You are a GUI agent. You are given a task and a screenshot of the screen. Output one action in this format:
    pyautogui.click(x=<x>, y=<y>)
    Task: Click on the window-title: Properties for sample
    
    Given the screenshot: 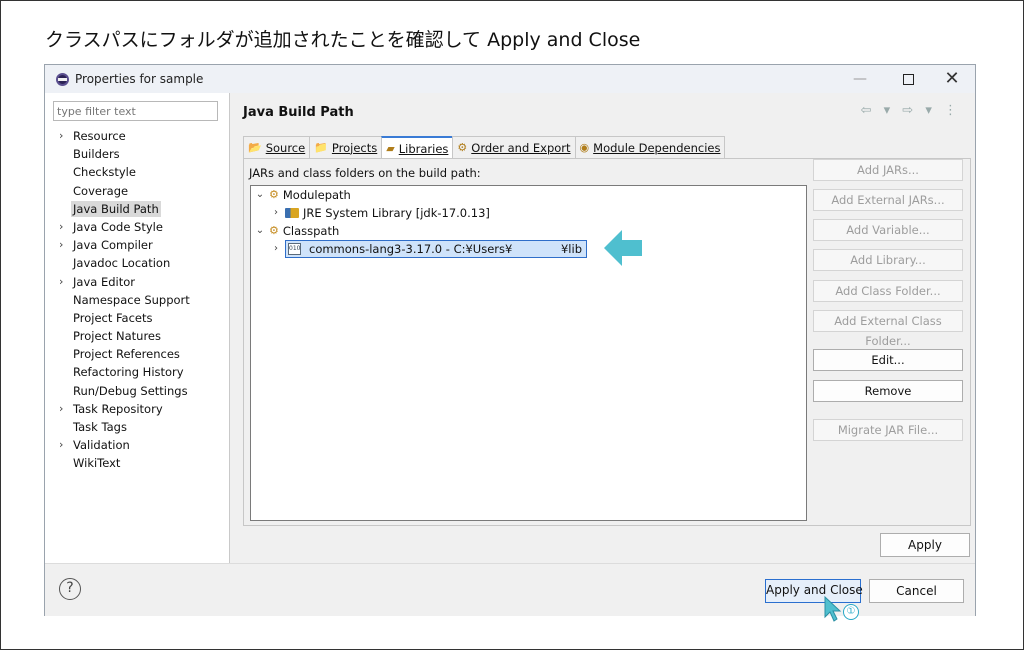 What is the action you would take?
    pyautogui.click(x=139, y=79)
    